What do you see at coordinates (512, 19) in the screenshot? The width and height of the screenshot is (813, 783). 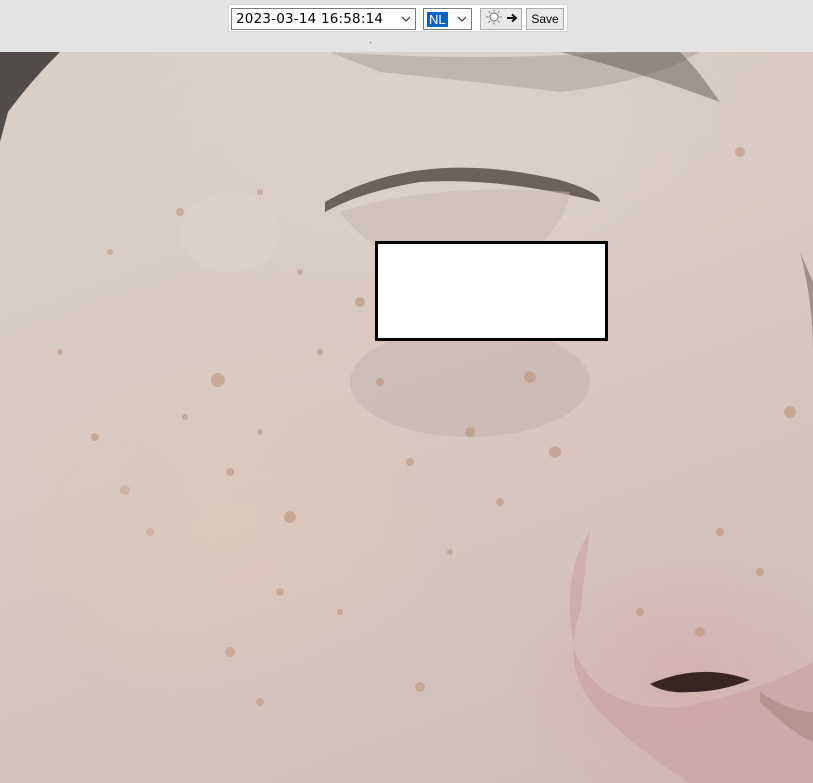 I see `arrow-right-icon` at bounding box center [512, 19].